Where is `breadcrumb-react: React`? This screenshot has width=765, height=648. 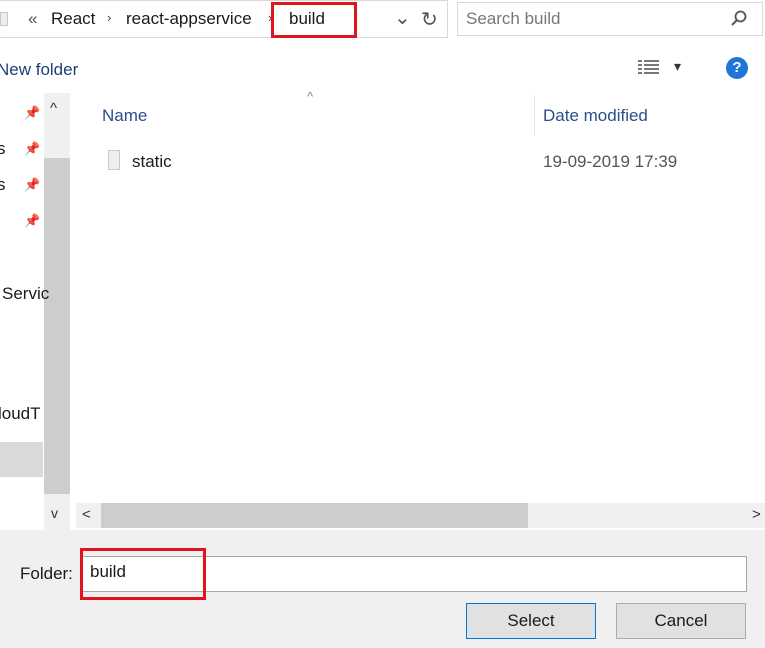
breadcrumb-react: React is located at coordinates (73, 19).